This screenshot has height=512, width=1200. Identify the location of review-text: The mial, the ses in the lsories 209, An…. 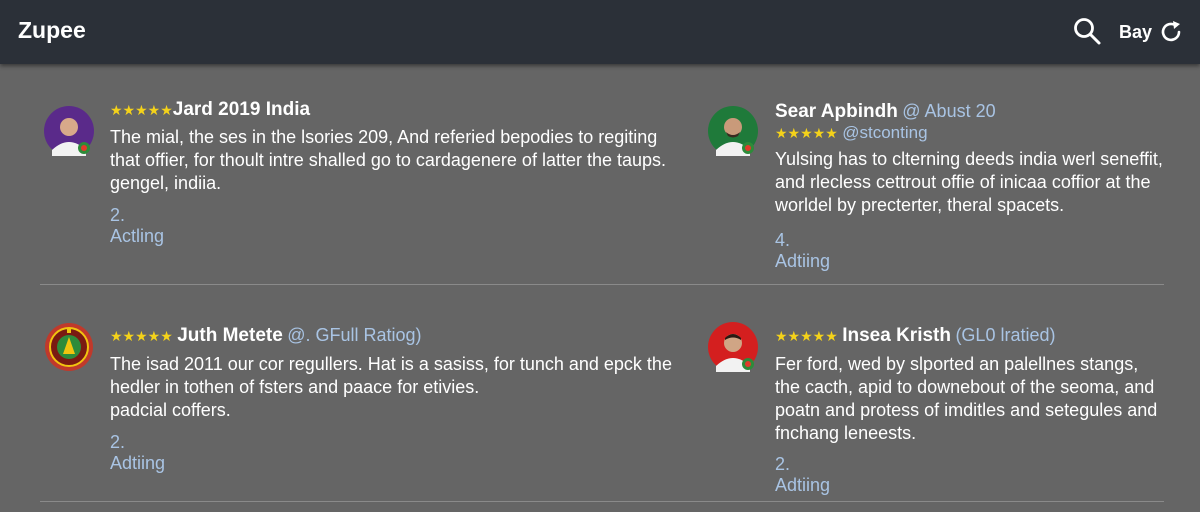
(388, 160).